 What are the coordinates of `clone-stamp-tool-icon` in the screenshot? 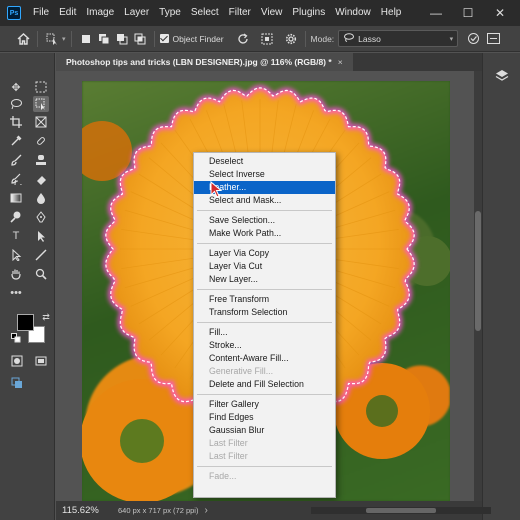 It's located at (41, 160).